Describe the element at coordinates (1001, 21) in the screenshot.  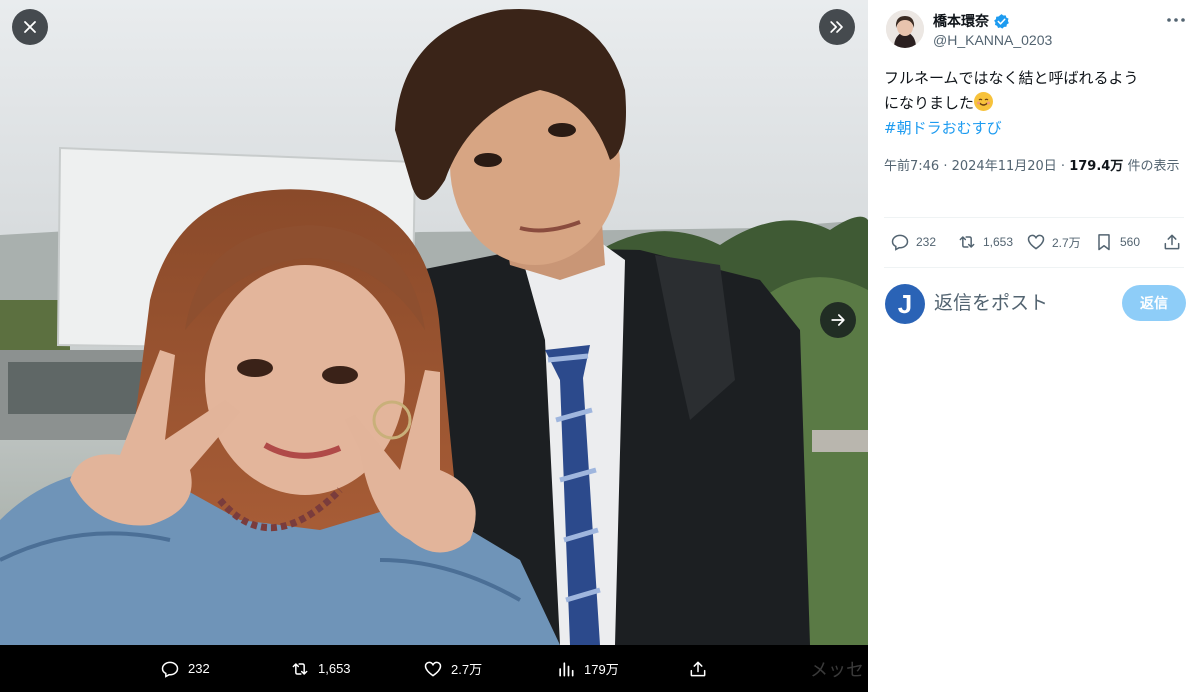
I see `verified-badge-icon` at that location.